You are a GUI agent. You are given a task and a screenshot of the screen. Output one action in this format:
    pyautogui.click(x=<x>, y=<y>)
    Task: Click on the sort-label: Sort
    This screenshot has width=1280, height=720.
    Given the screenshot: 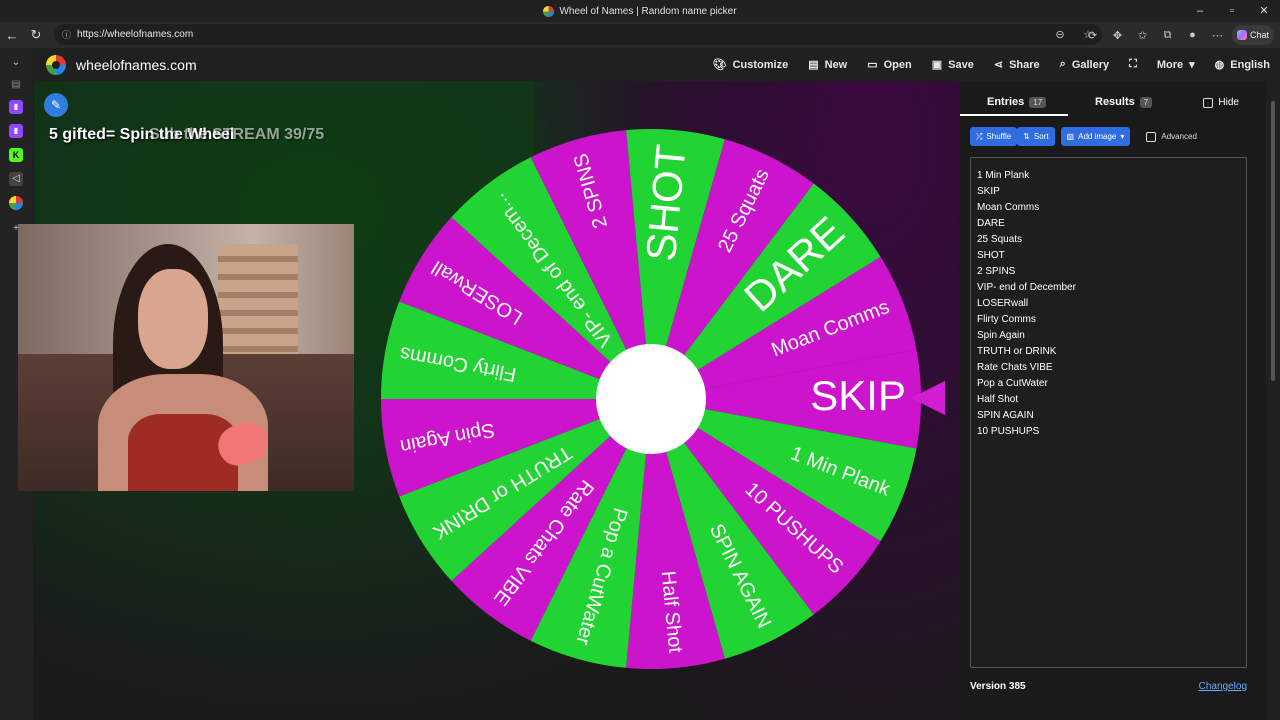 What is the action you would take?
    pyautogui.click(x=1041, y=136)
    